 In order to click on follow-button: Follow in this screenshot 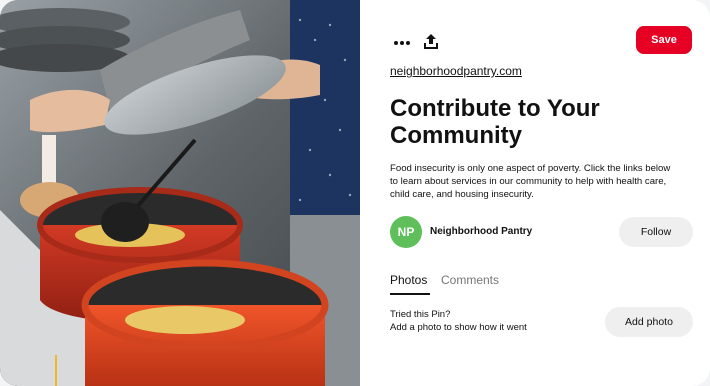, I will do `click(656, 232)`.